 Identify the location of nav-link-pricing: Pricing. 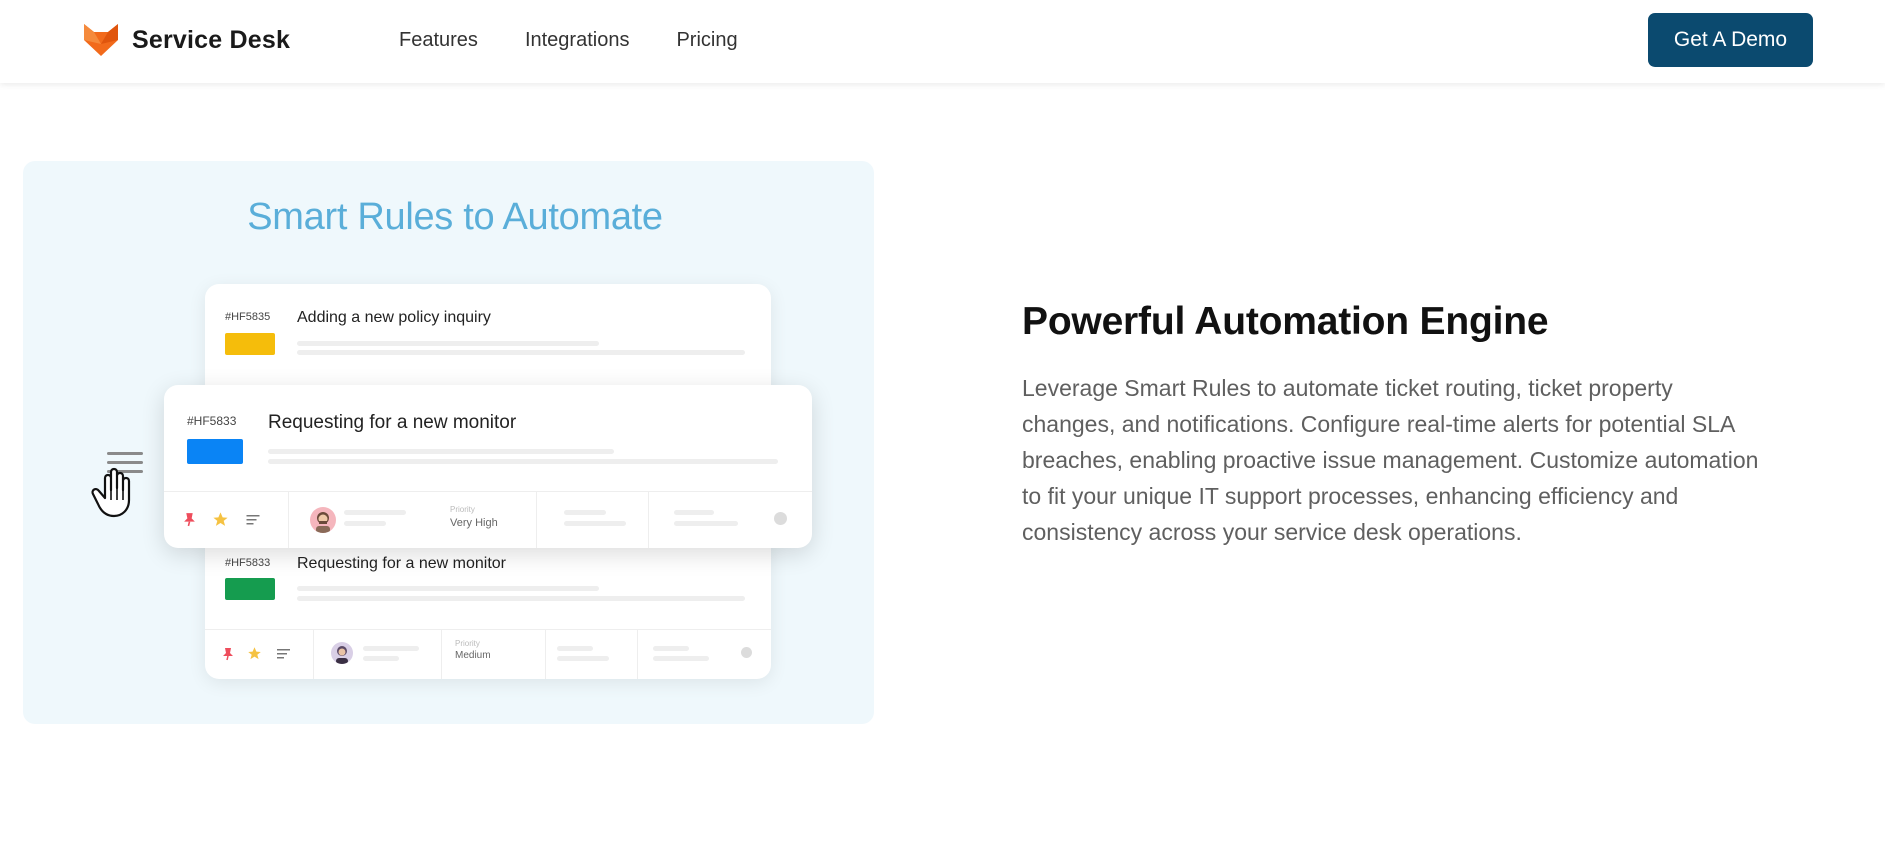
(706, 40).